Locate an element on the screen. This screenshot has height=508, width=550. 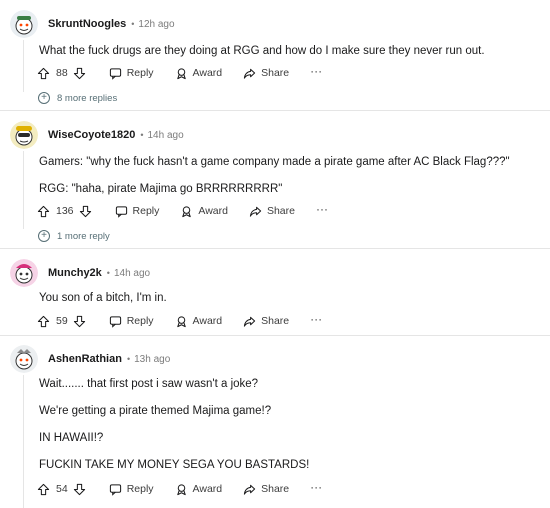
comment-actions: 54 Reply Award Share ··· is located at coordinates (179, 489).